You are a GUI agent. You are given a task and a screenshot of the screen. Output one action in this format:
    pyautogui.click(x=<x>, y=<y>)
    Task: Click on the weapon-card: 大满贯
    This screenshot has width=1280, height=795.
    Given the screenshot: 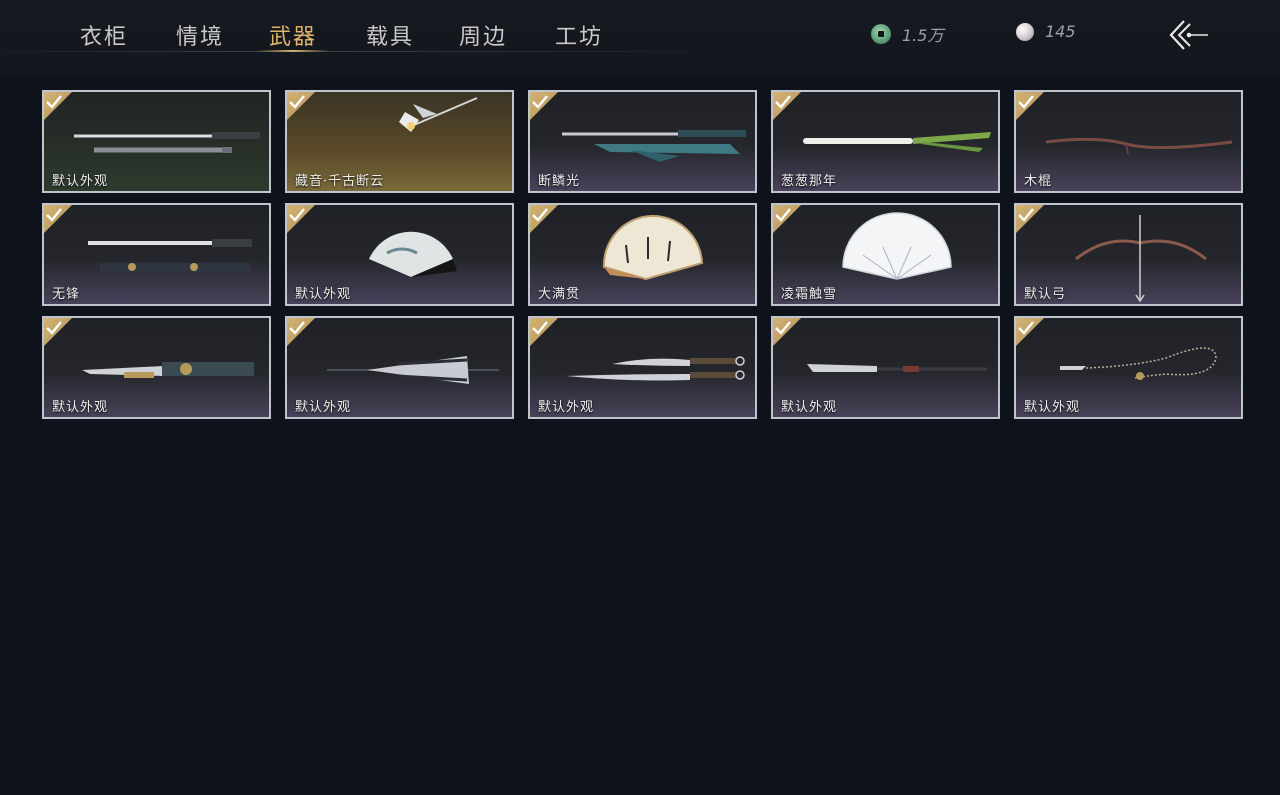 What is the action you would take?
    pyautogui.click(x=642, y=254)
    